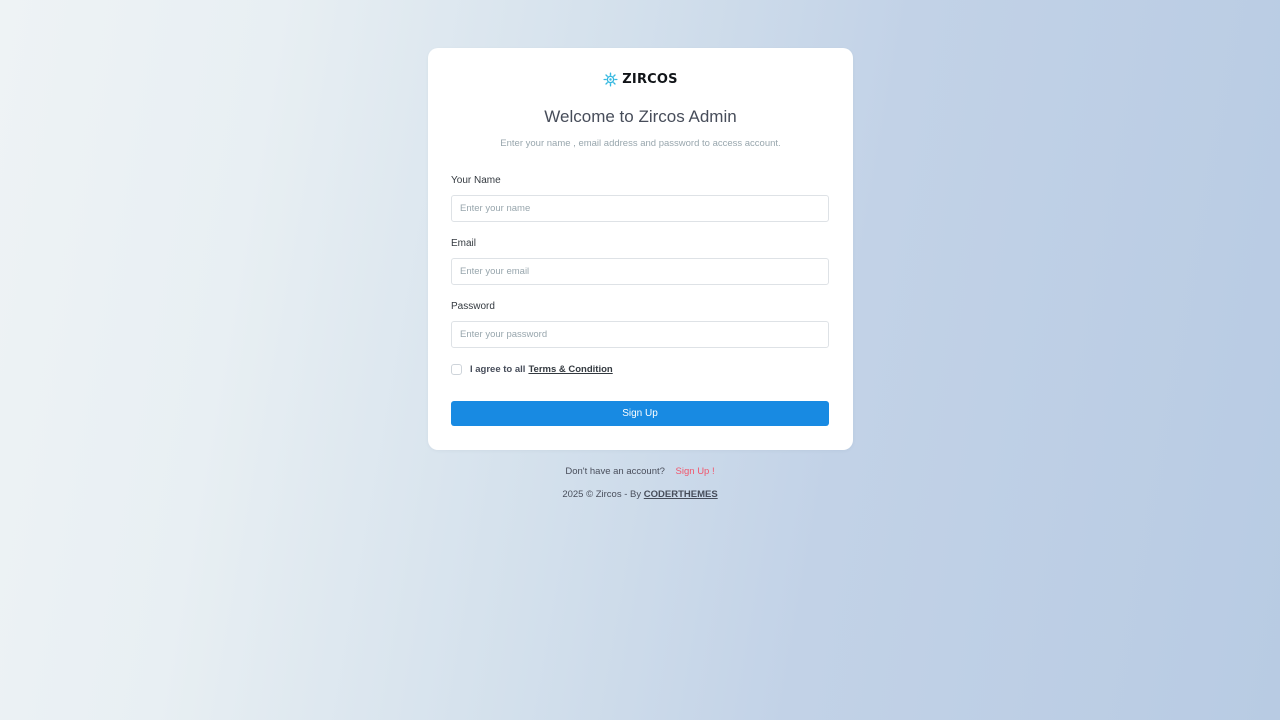  What do you see at coordinates (602, 494) in the screenshot?
I see `copyright-text: 2025 © Zircos - By` at bounding box center [602, 494].